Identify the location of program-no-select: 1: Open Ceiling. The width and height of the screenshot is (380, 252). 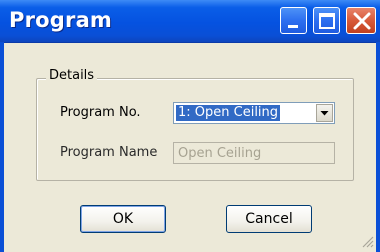
(254, 113).